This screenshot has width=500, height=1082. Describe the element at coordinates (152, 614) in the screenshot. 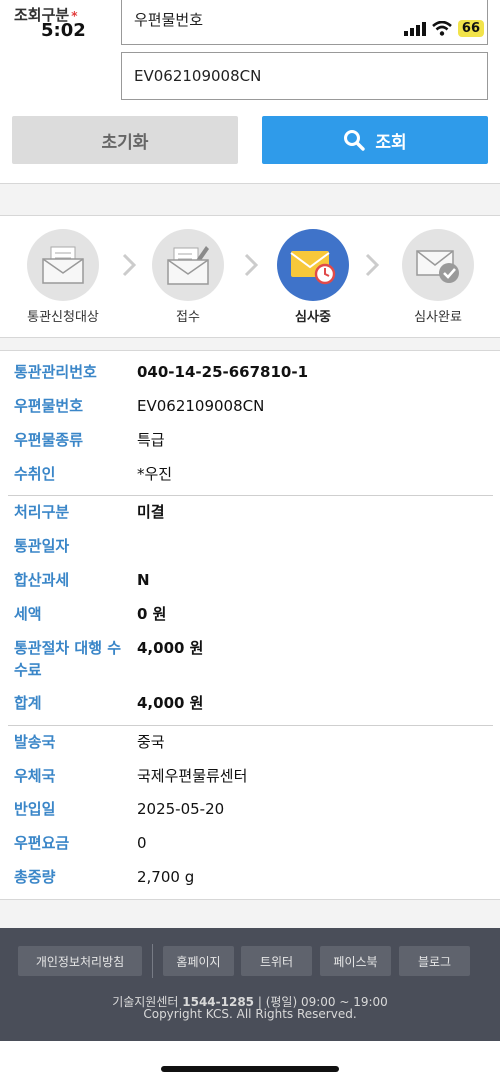

I see `info-value: 0 원` at that location.